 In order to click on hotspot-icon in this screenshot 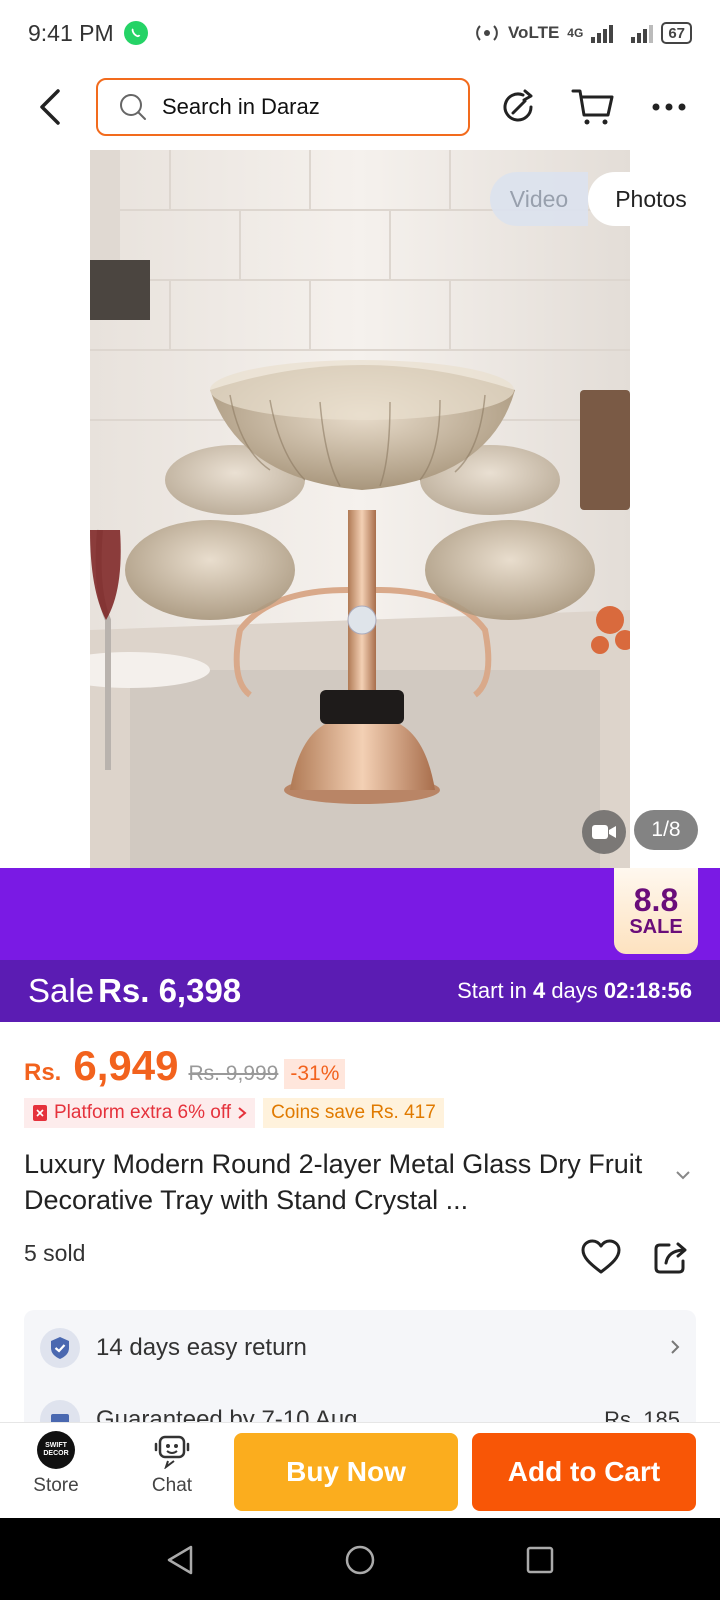, I will do `click(487, 33)`.